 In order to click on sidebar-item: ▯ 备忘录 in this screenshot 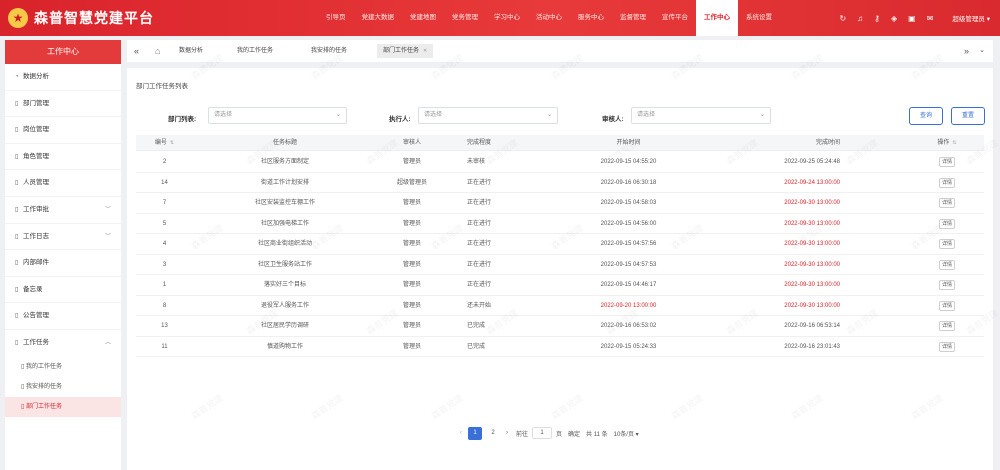, I will do `click(63, 290)`.